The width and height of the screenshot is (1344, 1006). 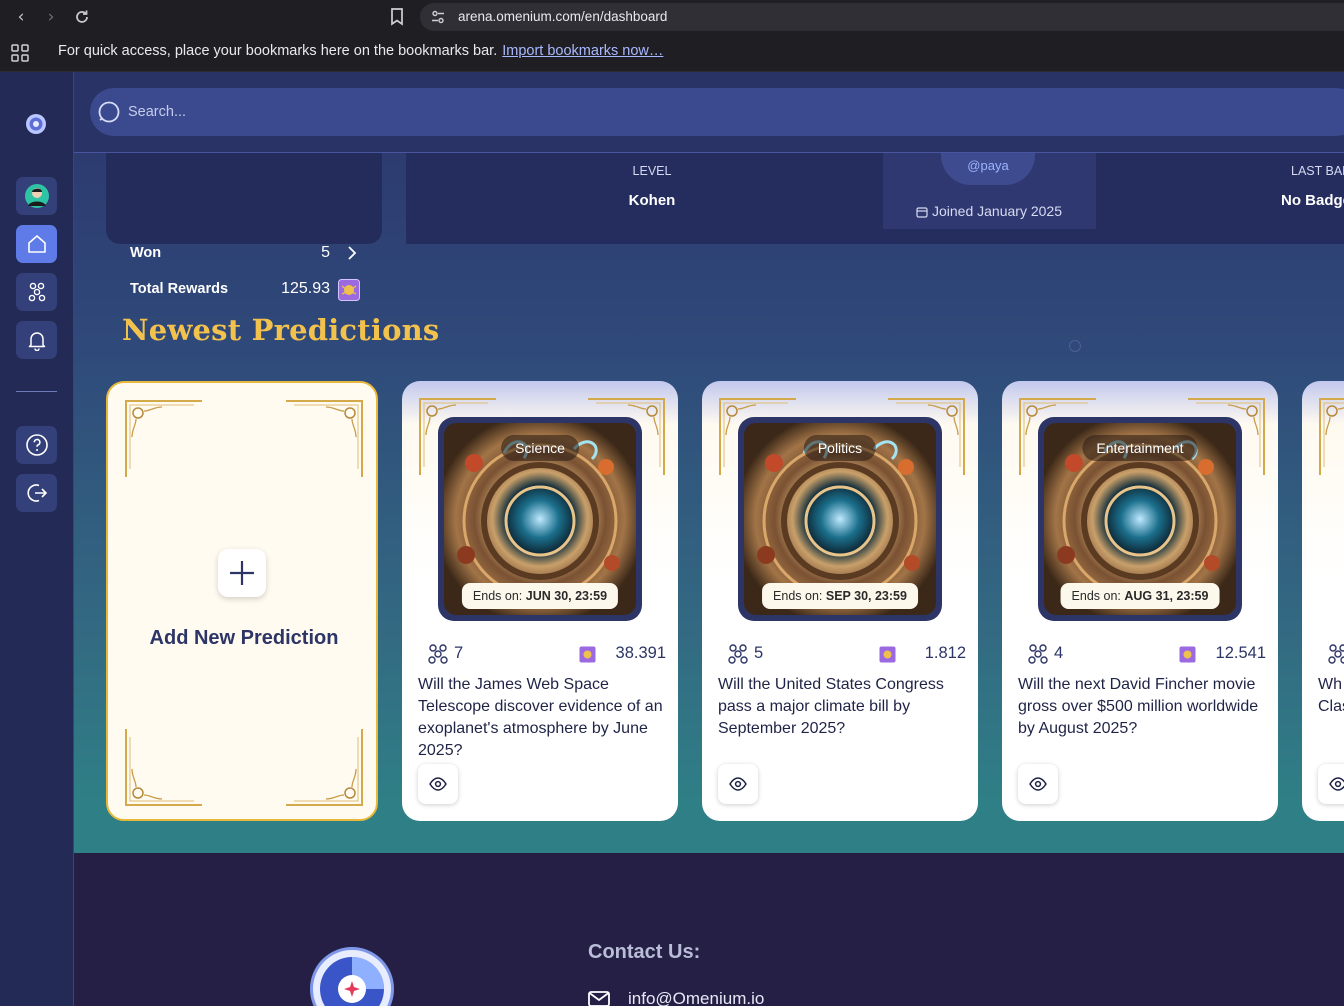 What do you see at coordinates (20, 53) in the screenshot?
I see `apps-grid-icon` at bounding box center [20, 53].